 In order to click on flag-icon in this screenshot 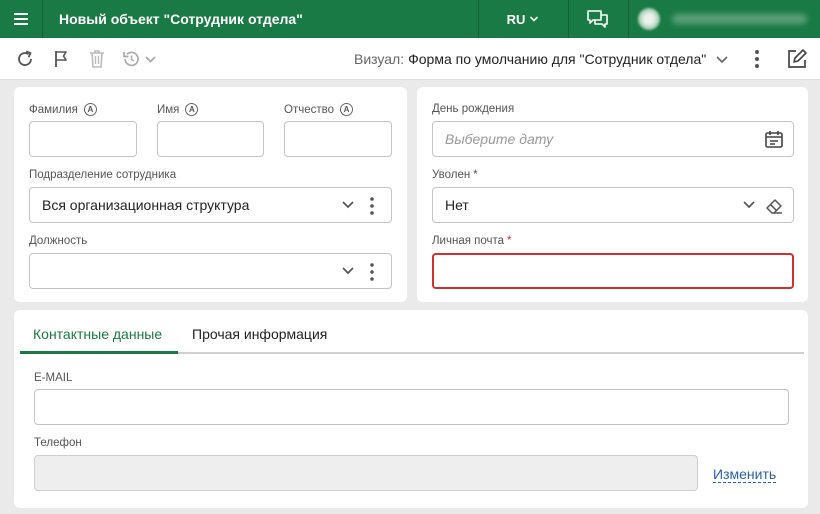, I will do `click(61, 59)`.